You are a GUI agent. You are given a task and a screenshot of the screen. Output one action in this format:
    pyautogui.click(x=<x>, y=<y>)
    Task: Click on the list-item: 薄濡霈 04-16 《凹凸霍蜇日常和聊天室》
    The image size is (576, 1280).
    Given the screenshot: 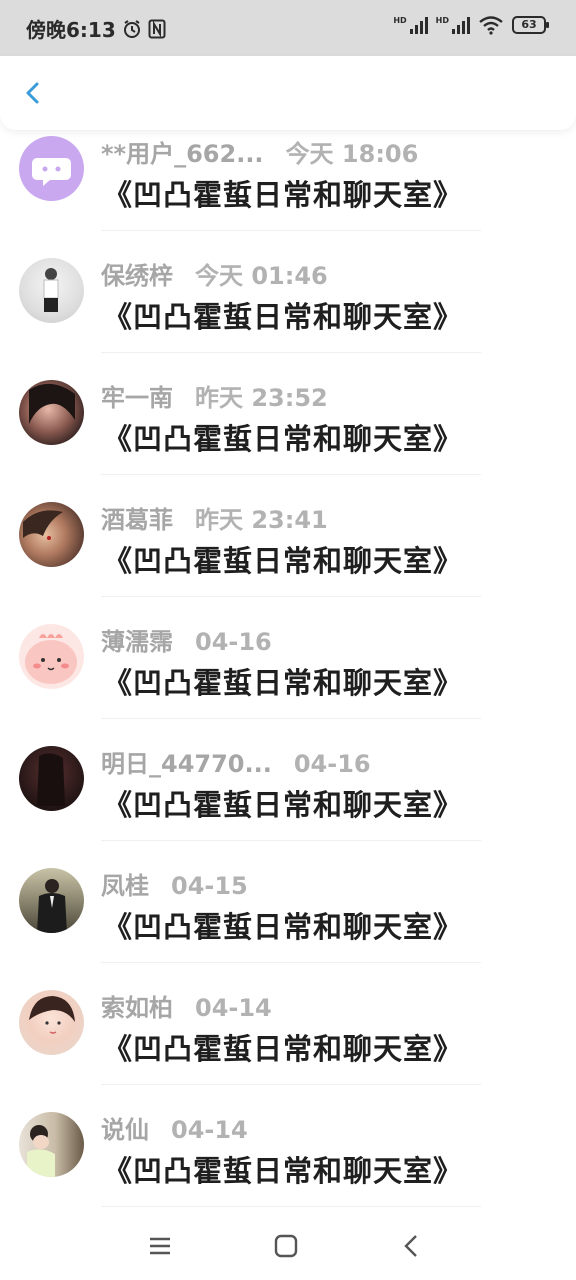 What is the action you would take?
    pyautogui.click(x=288, y=679)
    